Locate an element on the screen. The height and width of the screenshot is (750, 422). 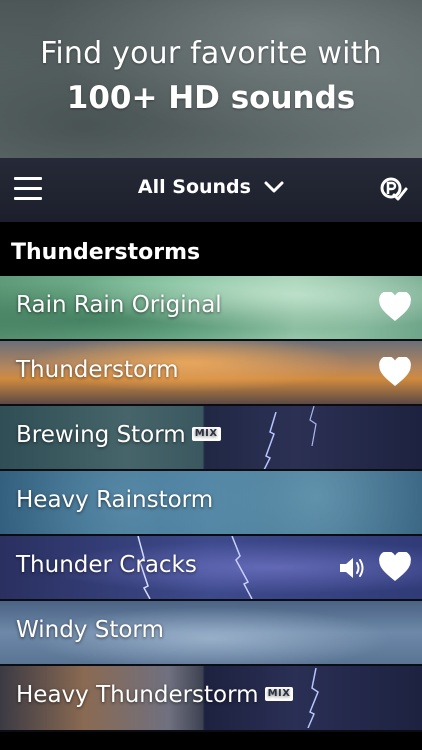
sound-filter-dropdown: All Sounds is located at coordinates (211, 187).